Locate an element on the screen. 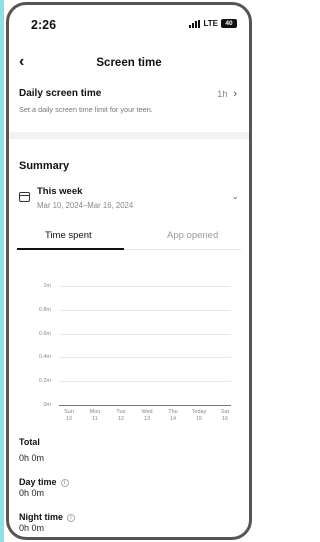  page-title: Screen time is located at coordinates (129, 63).